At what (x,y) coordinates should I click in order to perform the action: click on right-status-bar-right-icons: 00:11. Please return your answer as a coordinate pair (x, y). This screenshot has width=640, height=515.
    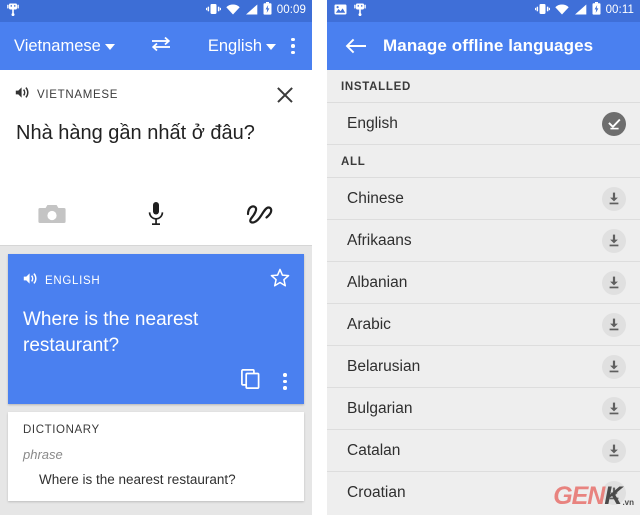
    Looking at the image, I should click on (584, 11).